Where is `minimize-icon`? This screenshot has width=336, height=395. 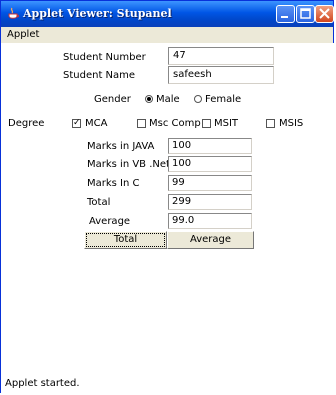
minimize-icon is located at coordinates (284, 17).